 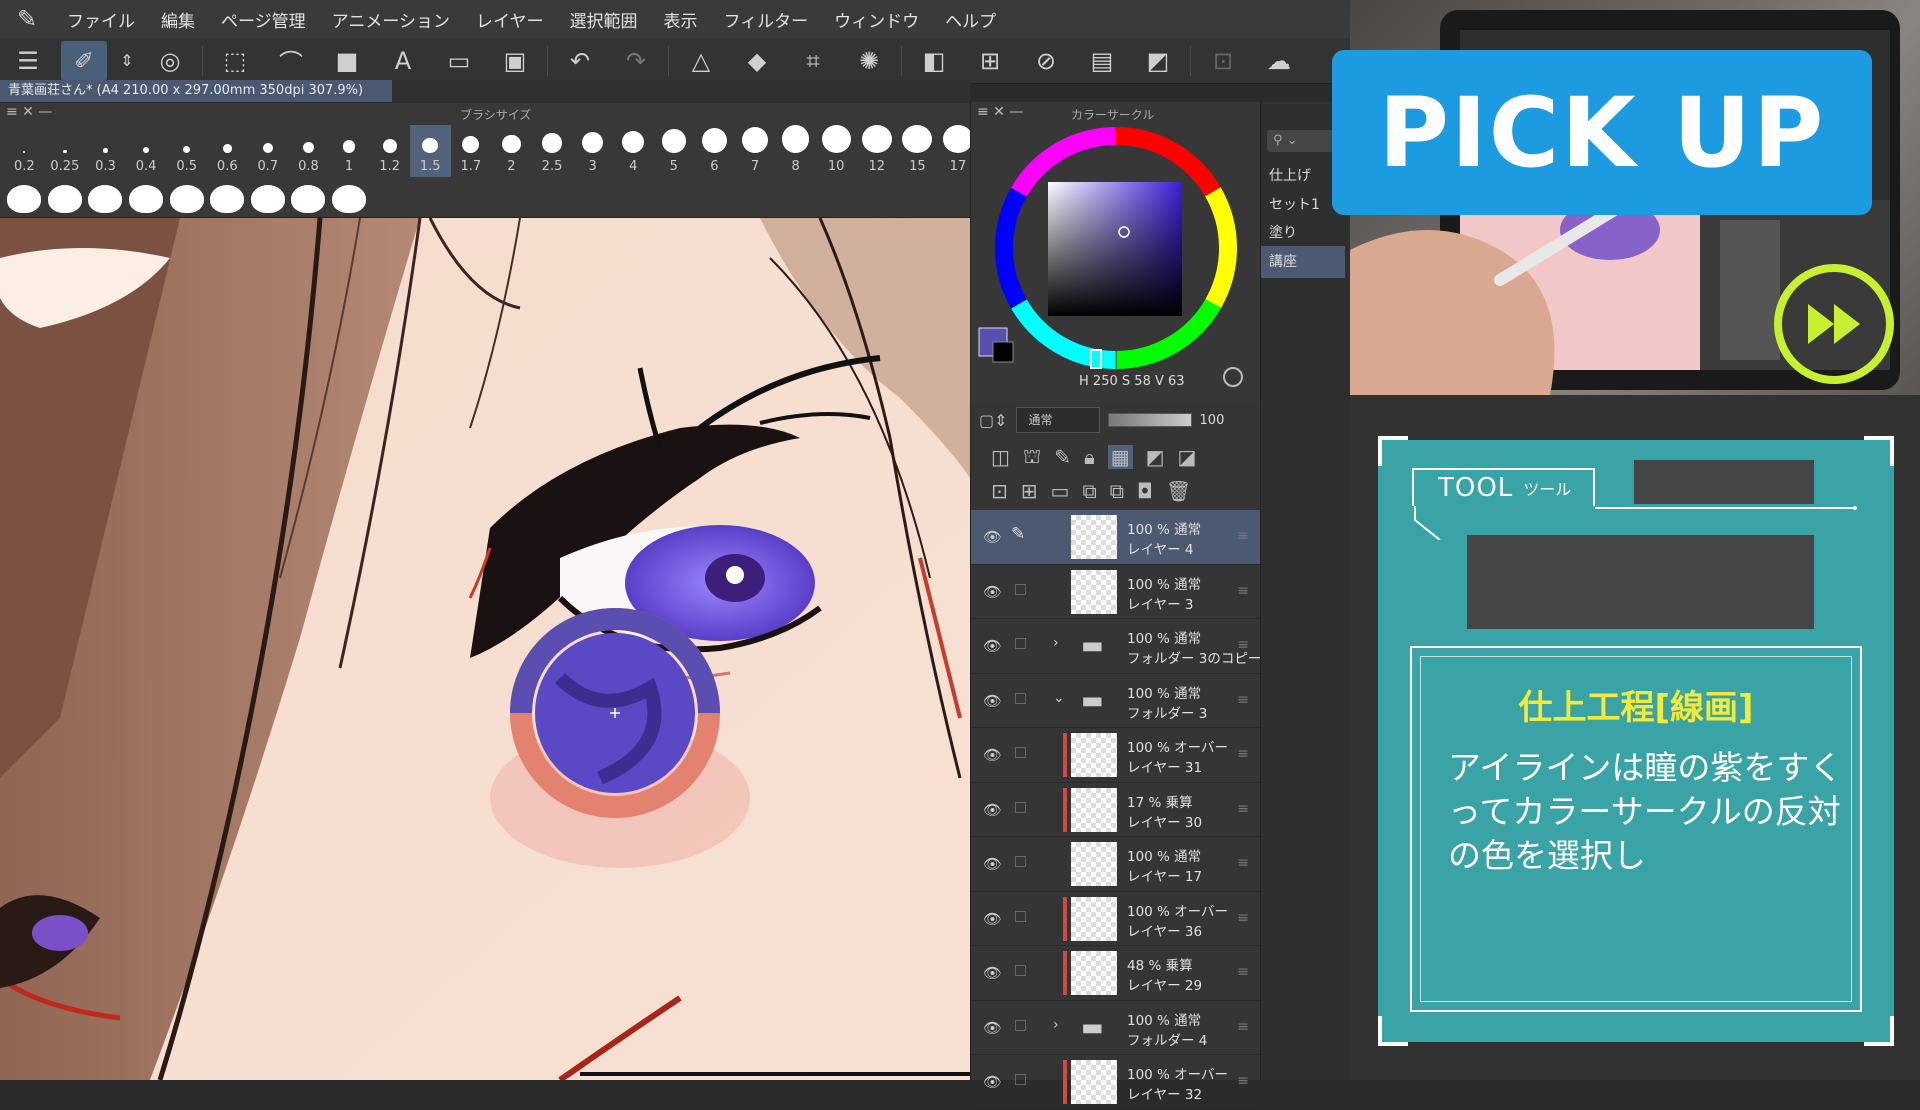 What do you see at coordinates (349, 151) in the screenshot?
I see `brush-size-item: 1` at bounding box center [349, 151].